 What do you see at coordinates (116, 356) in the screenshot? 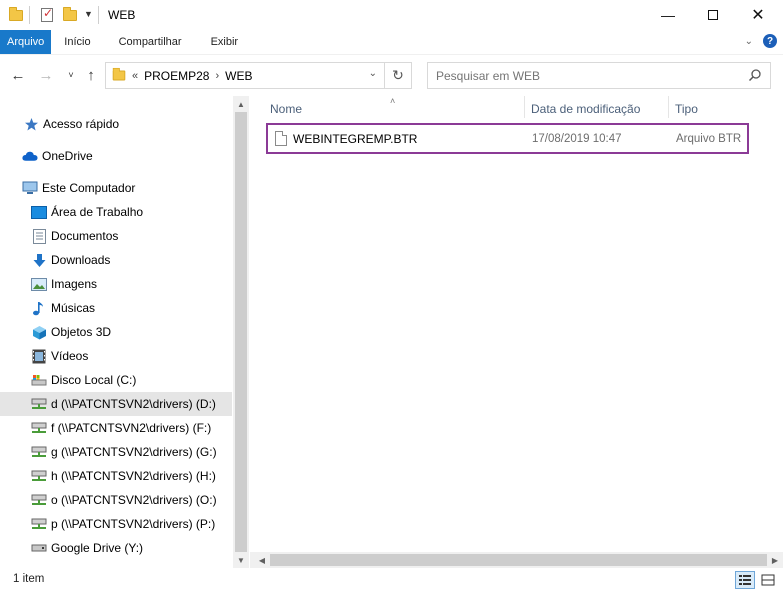
I see `sidebar-item-videos: Vídeos` at bounding box center [116, 356].